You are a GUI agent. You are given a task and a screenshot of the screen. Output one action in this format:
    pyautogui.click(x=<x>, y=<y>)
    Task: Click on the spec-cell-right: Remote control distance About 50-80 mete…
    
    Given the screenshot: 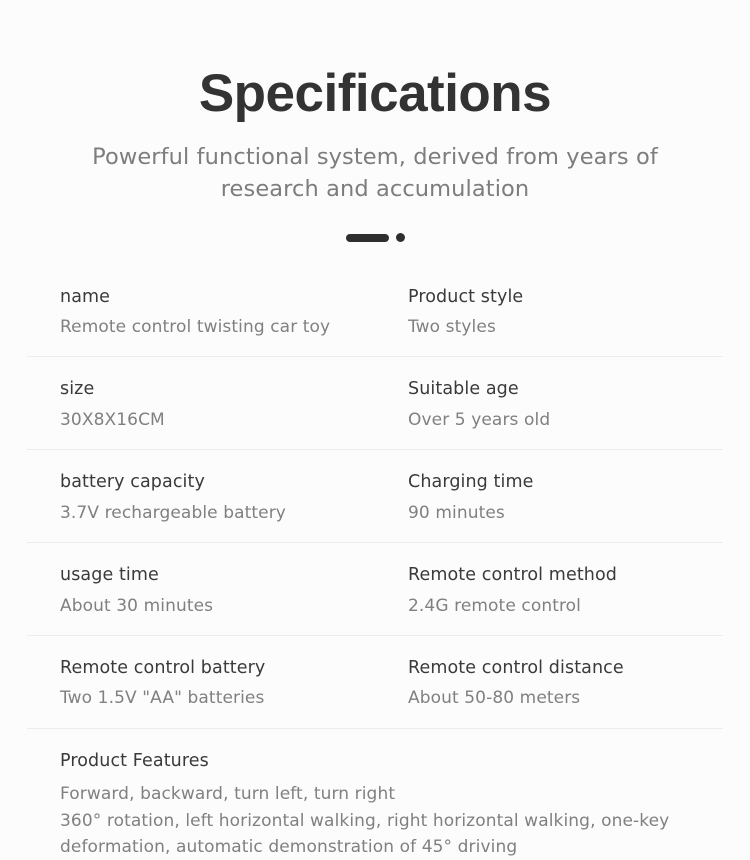 What is the action you would take?
    pyautogui.click(x=549, y=684)
    